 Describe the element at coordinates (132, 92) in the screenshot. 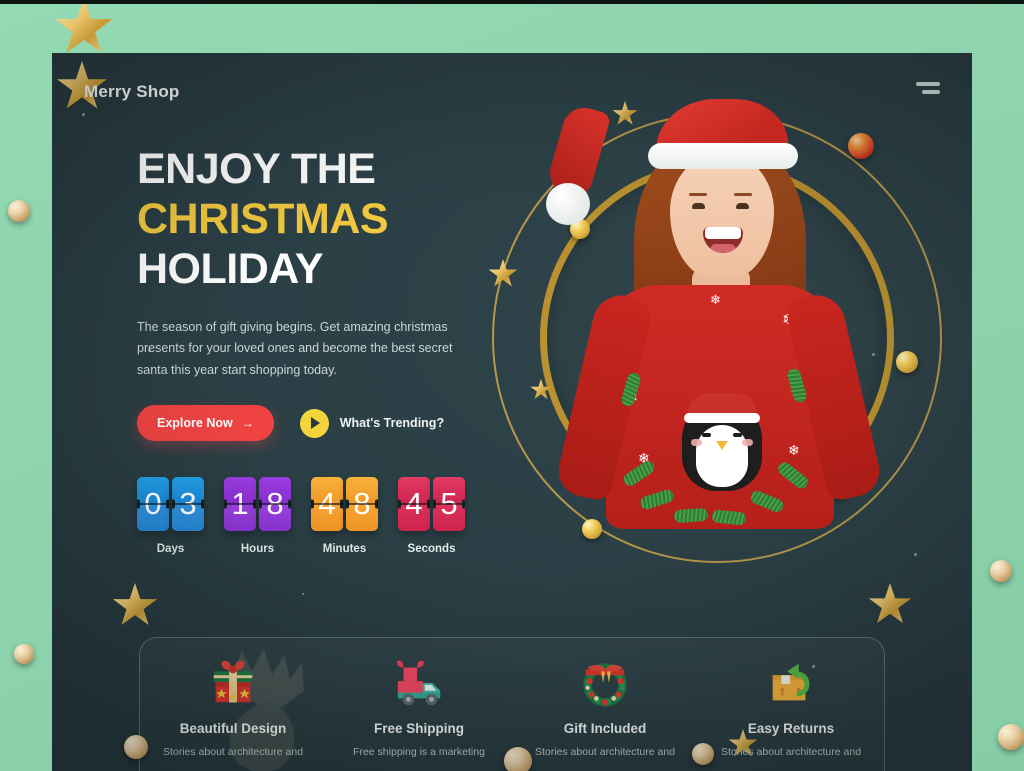

I see `logo: Merry Shop` at that location.